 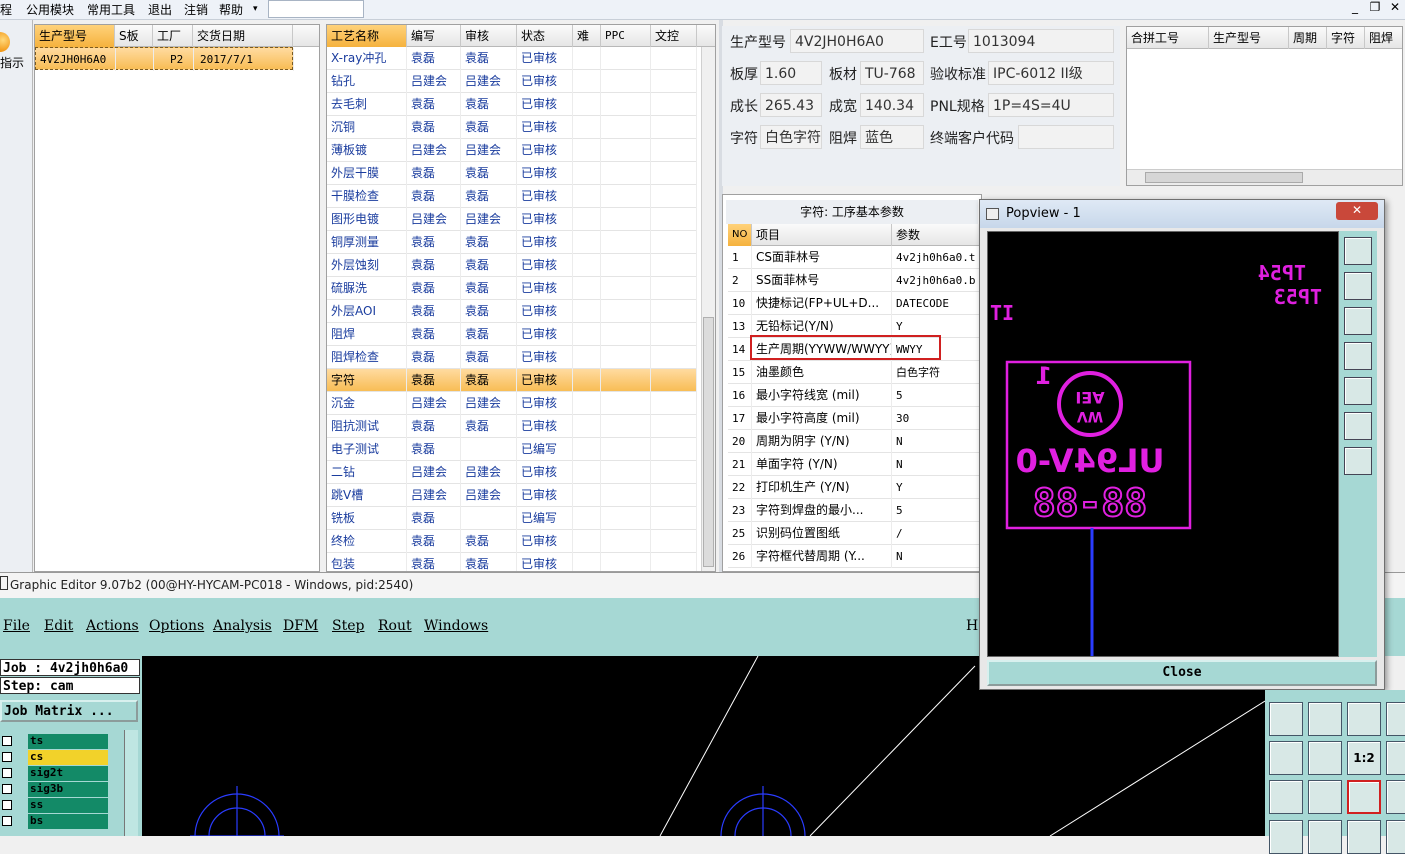 What do you see at coordinates (512, 426) in the screenshot?
I see `table-row: 阻抗测试 袁磊 袁磊 已审核` at bounding box center [512, 426].